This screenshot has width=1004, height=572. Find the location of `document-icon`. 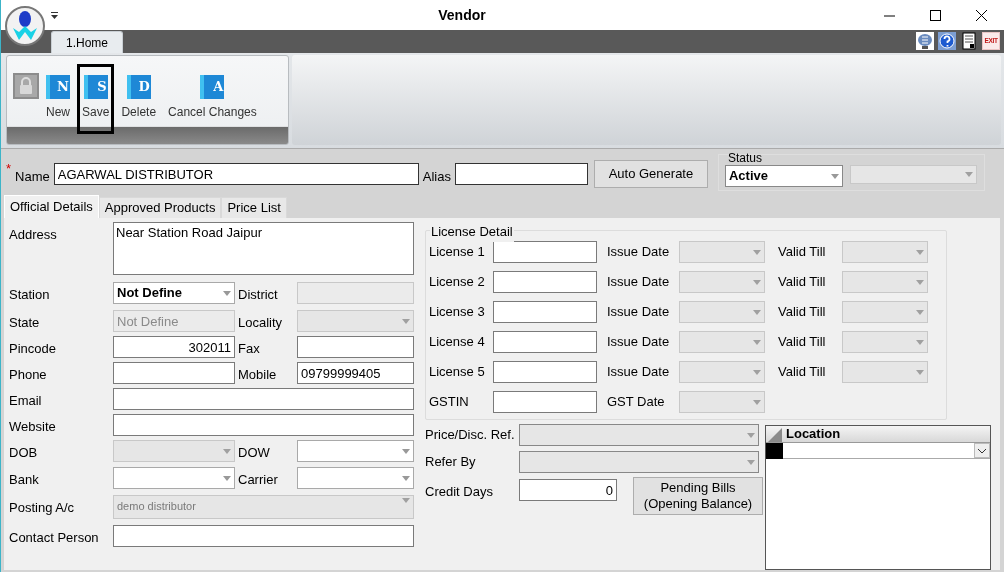

document-icon is located at coordinates (969, 41).